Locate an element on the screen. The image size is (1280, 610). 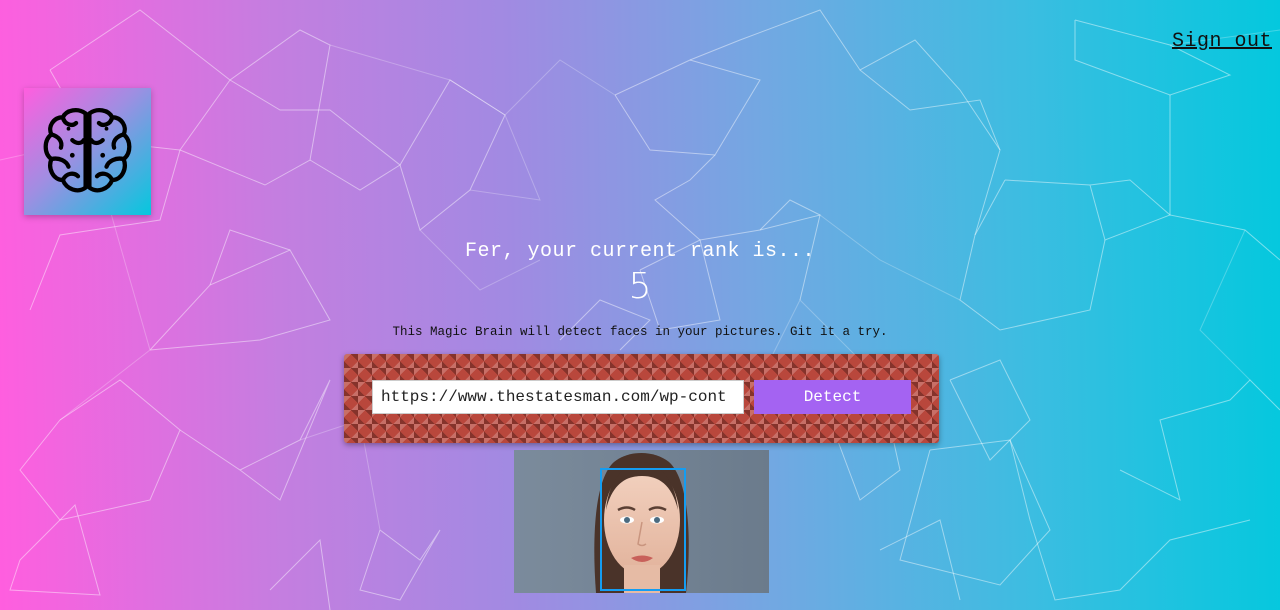
detect-button: Detect is located at coordinates (832, 397).